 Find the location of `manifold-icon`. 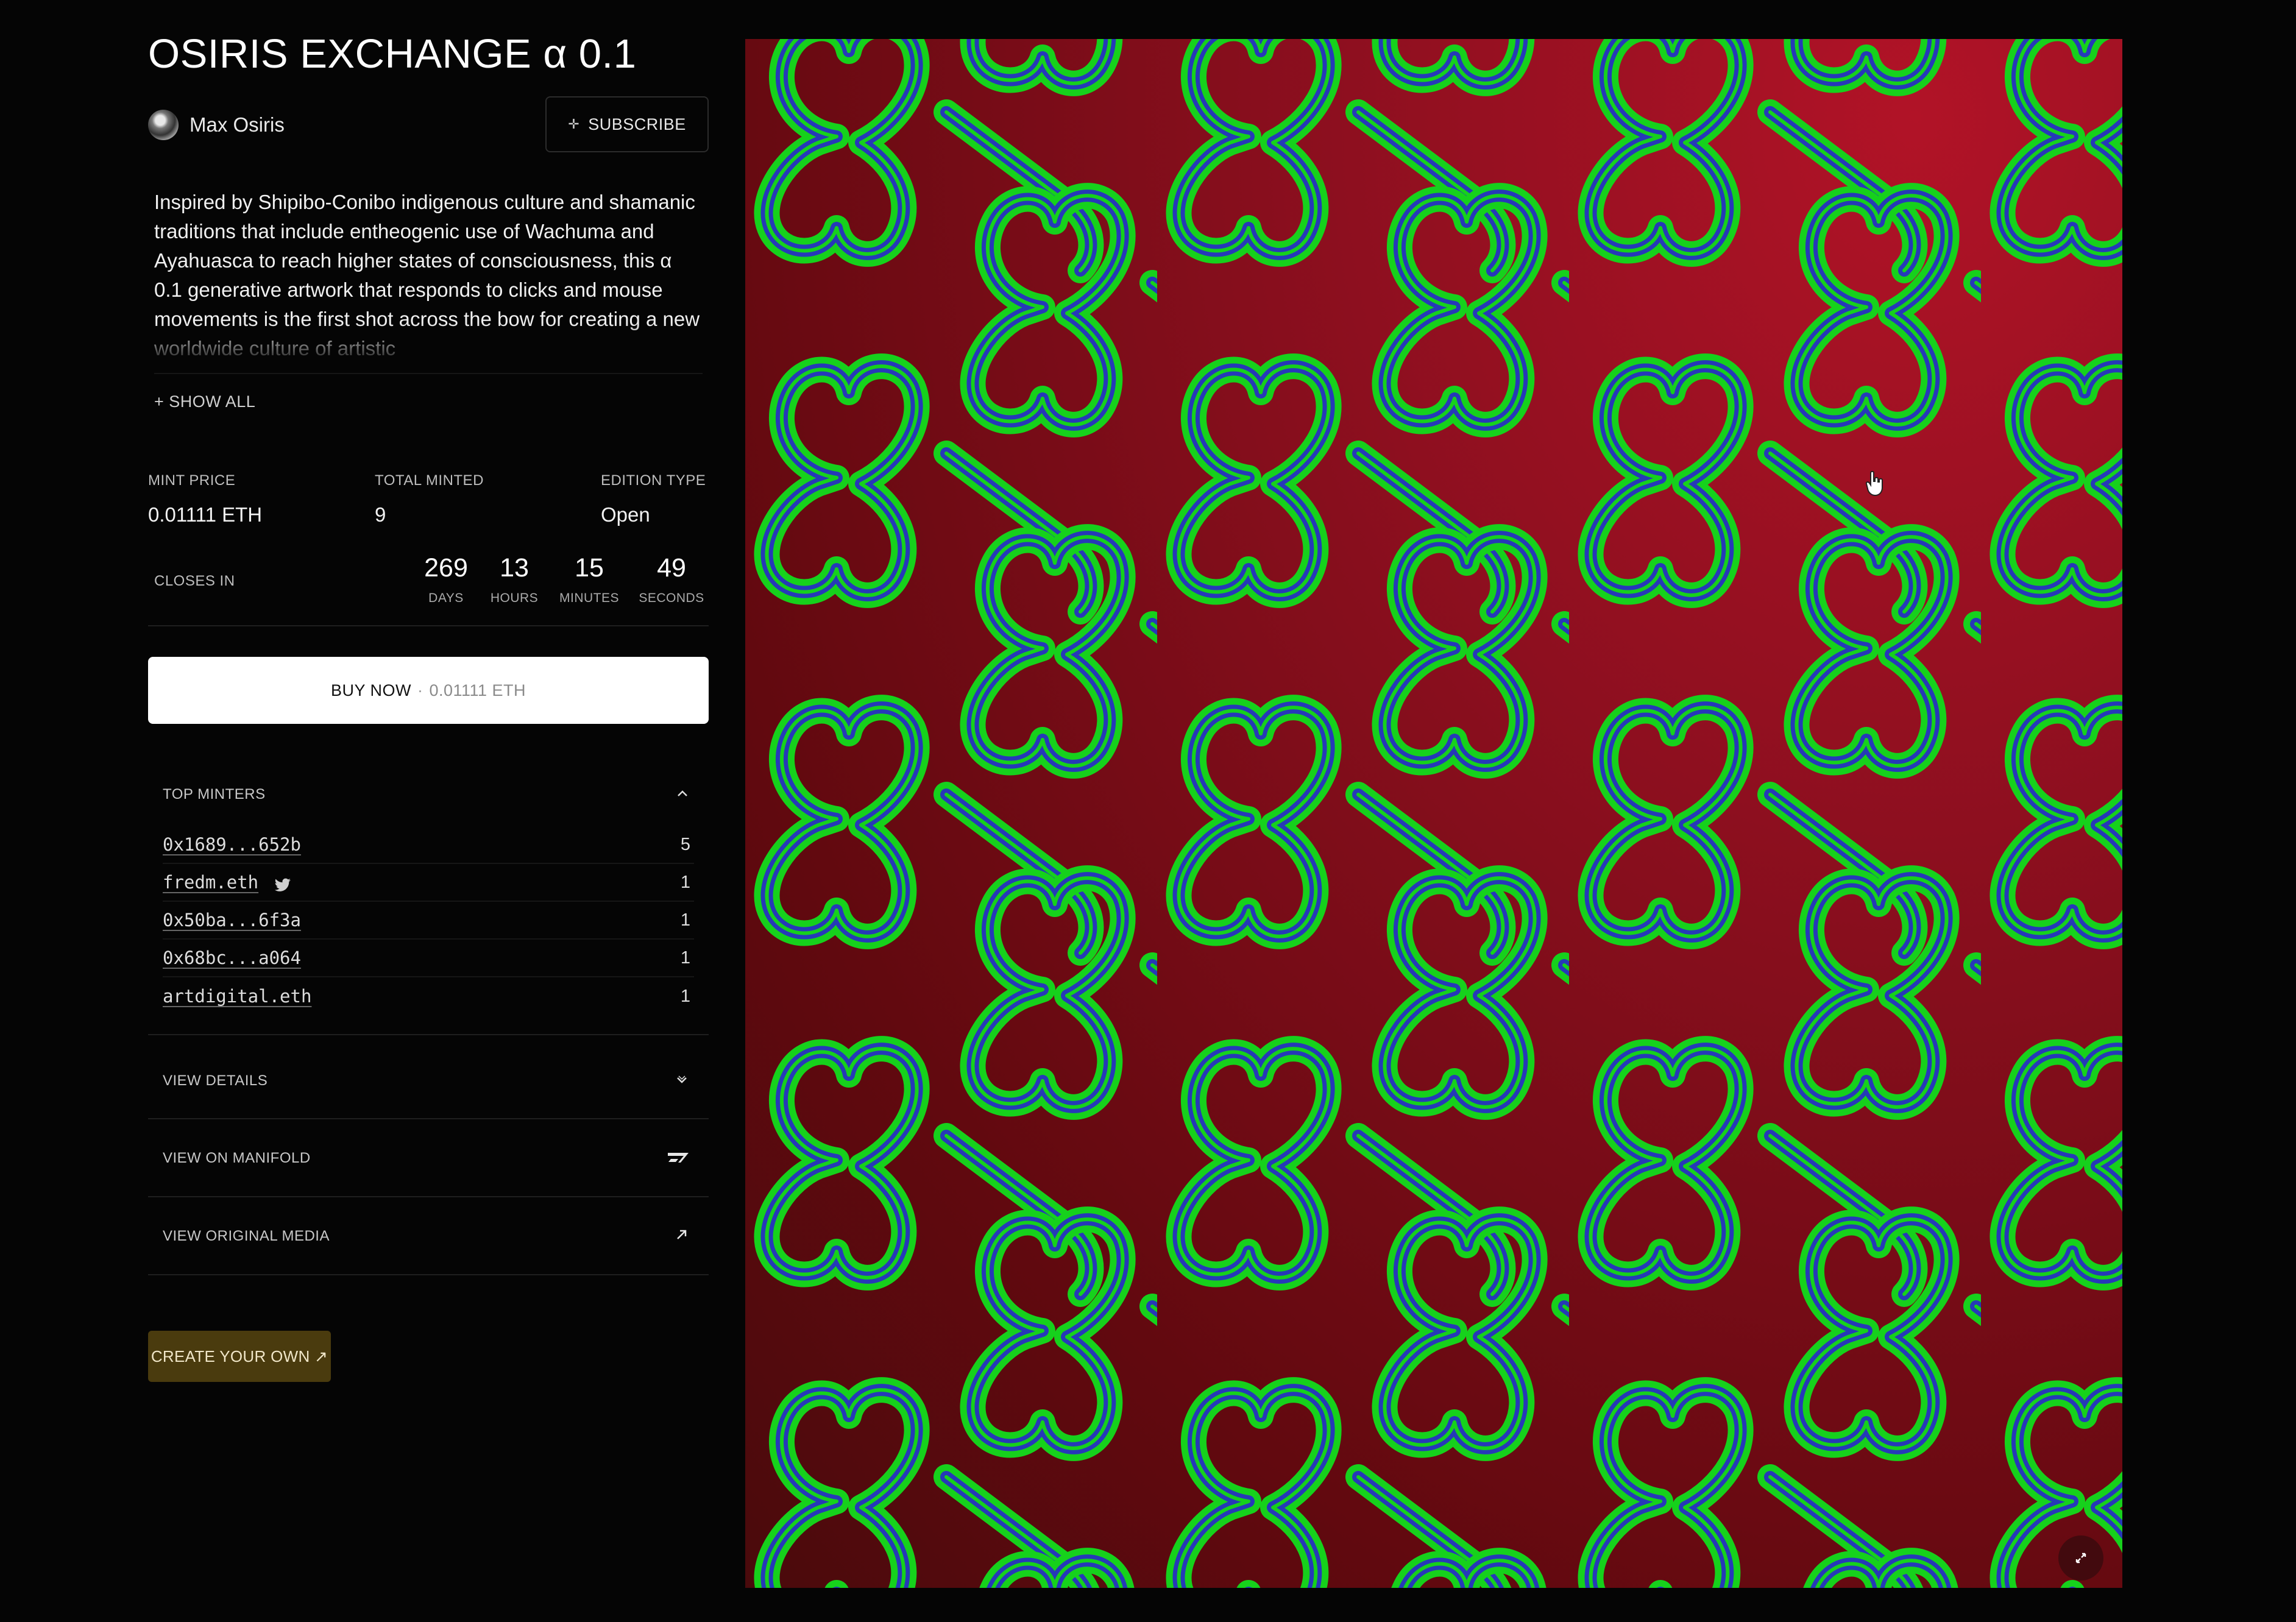

manifold-icon is located at coordinates (678, 1157).